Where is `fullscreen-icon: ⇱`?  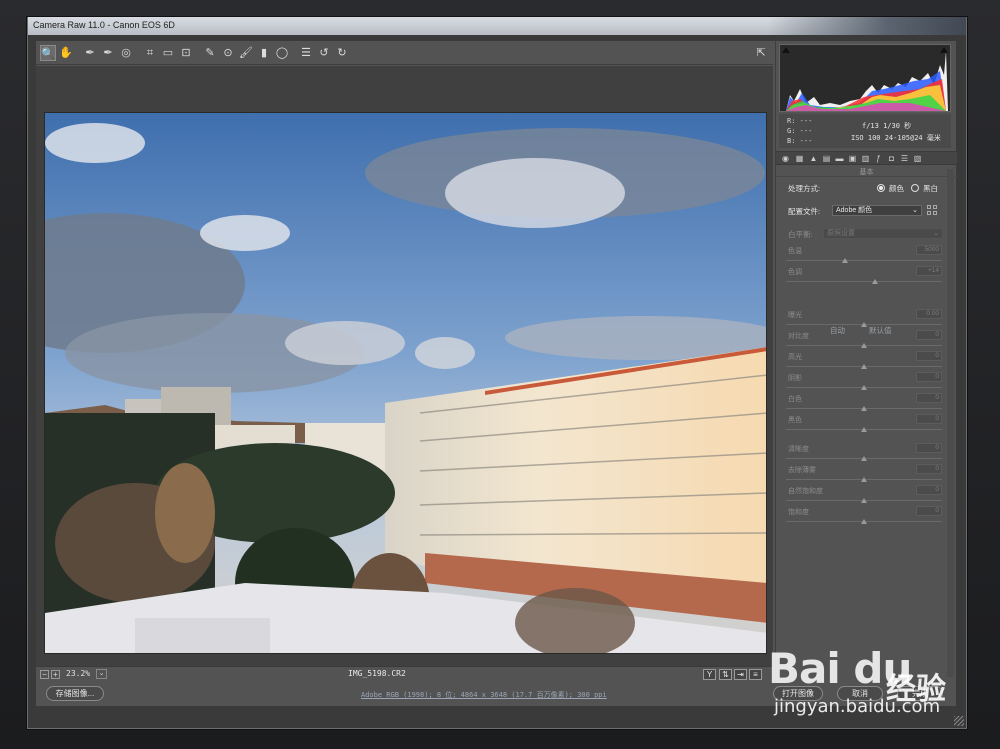 fullscreen-icon: ⇱ is located at coordinates (761, 53).